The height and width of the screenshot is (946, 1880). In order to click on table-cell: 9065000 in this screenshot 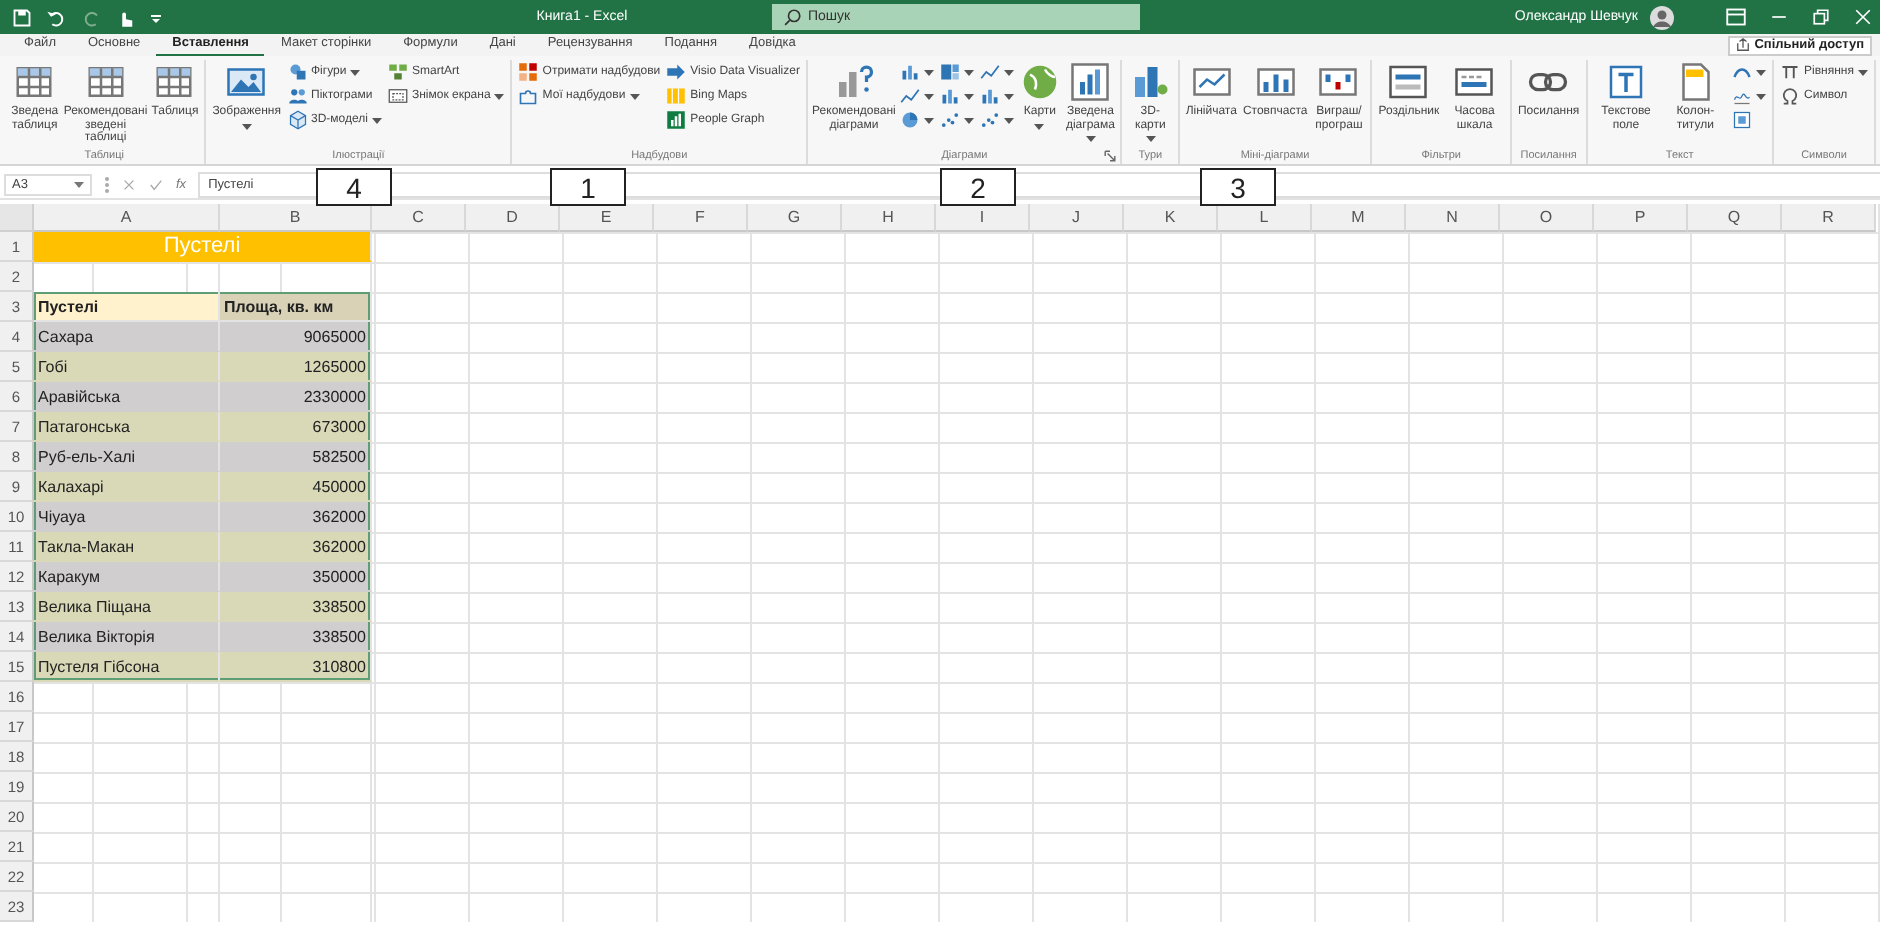, I will do `click(296, 337)`.